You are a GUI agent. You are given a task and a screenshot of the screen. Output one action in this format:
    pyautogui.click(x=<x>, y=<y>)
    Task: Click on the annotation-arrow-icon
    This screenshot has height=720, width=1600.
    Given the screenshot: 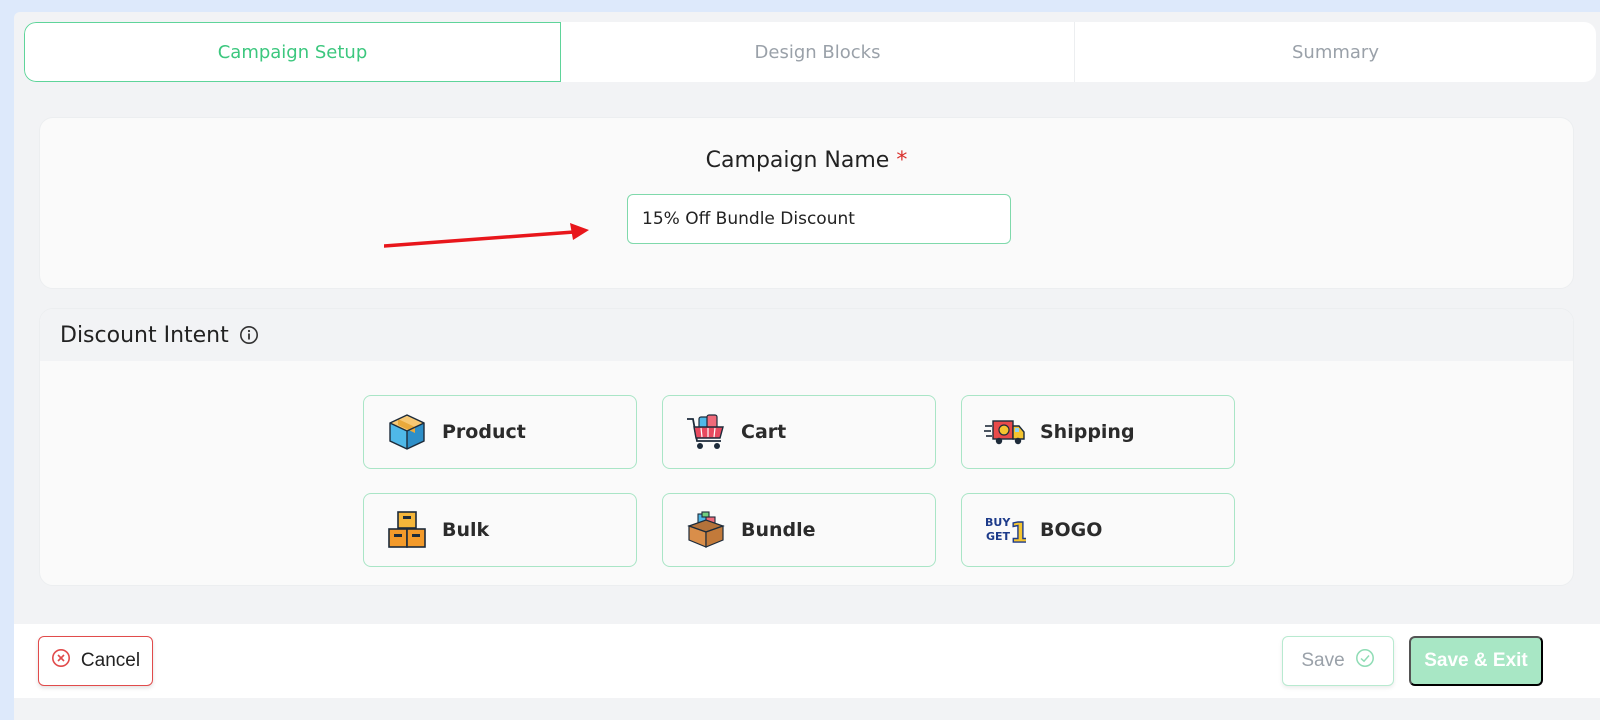 What is the action you would take?
    pyautogui.click(x=486, y=235)
    